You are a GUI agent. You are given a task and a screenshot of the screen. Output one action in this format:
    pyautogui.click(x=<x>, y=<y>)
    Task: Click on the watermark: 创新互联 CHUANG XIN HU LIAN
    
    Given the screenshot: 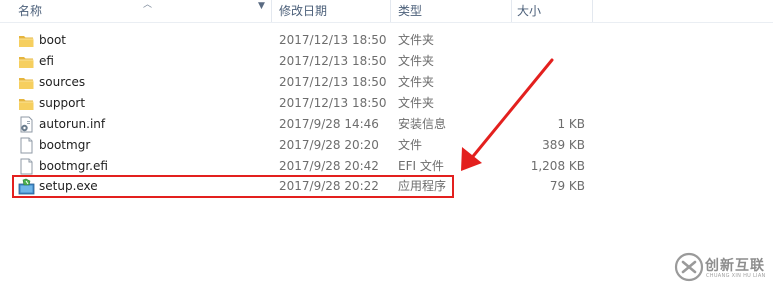 What is the action you would take?
    pyautogui.click(x=723, y=267)
    